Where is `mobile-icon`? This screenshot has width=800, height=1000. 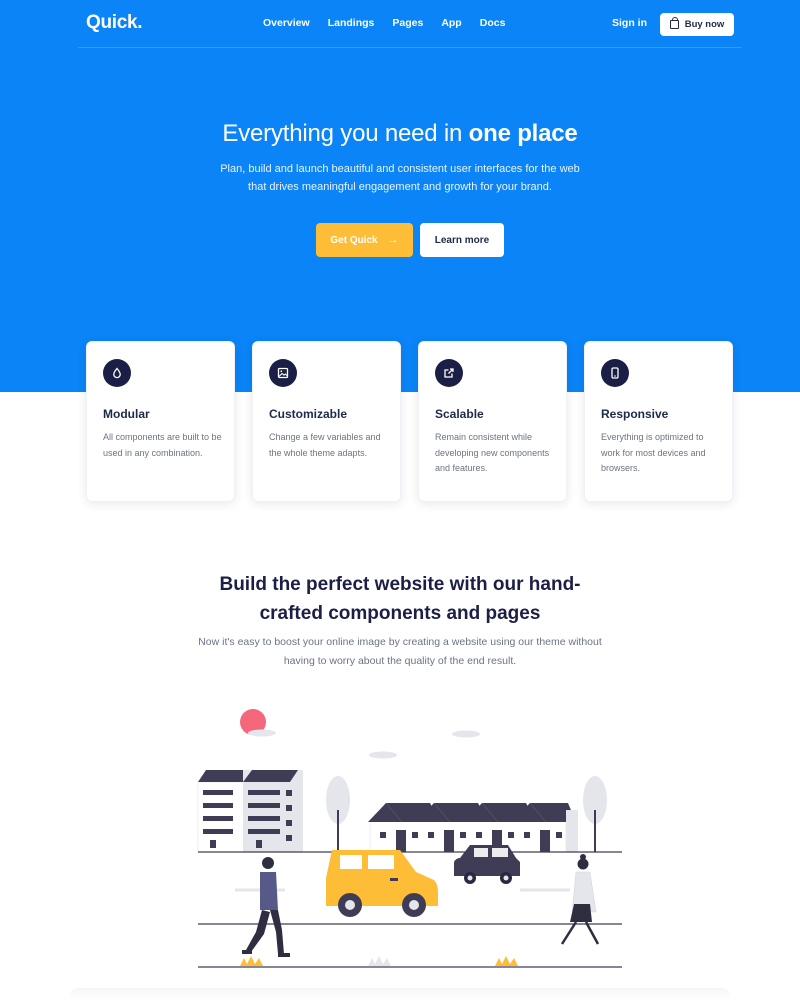 mobile-icon is located at coordinates (615, 373).